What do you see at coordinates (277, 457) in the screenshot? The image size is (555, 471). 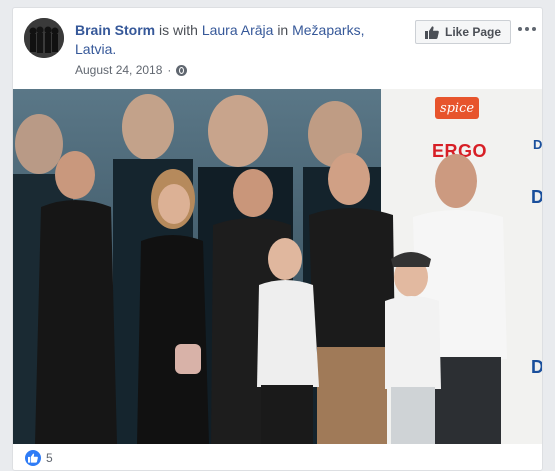 I see `reactions-bar: 5` at bounding box center [277, 457].